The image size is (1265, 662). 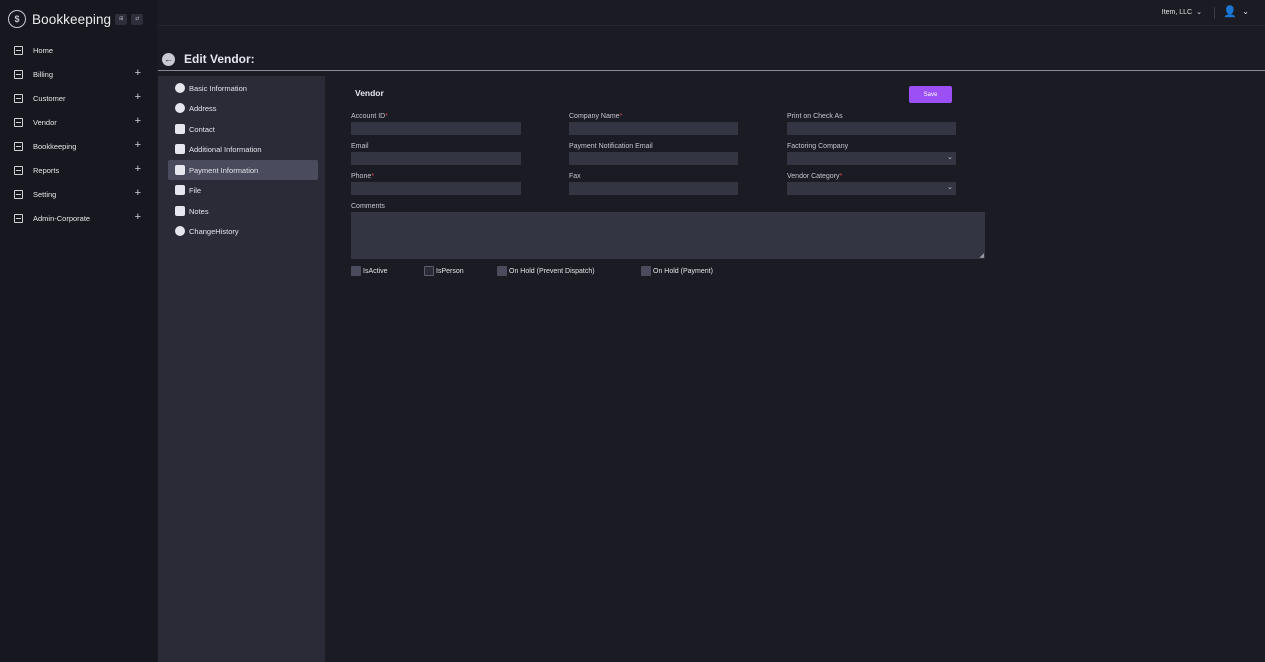 I want to click on is-active-checkbox: IsActive, so click(x=369, y=271).